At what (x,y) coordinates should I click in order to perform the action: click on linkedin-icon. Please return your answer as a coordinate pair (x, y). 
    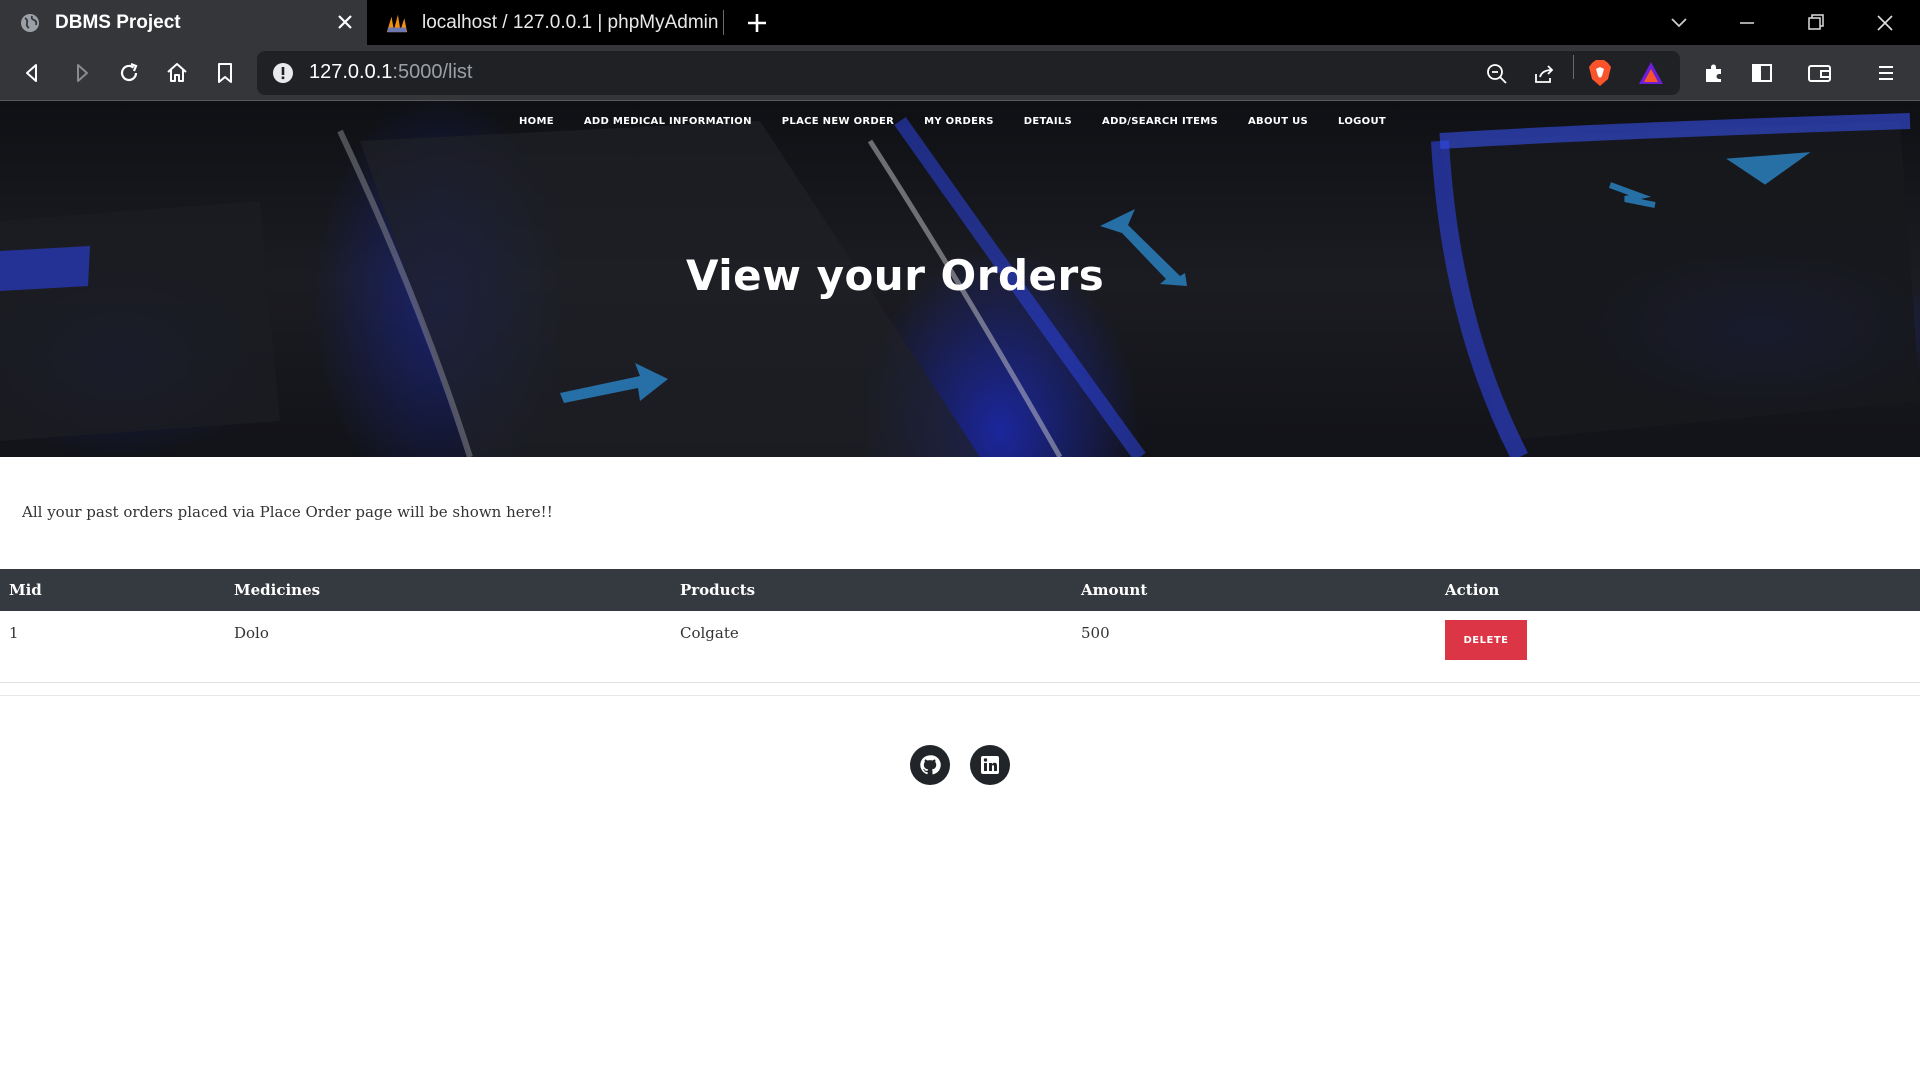
    Looking at the image, I should click on (990, 765).